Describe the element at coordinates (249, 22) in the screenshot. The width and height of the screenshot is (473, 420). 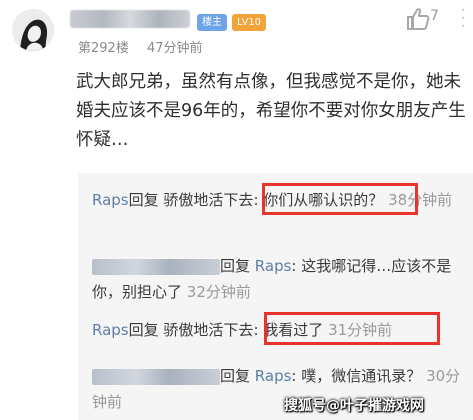
I see `level-badge: LV10` at that location.